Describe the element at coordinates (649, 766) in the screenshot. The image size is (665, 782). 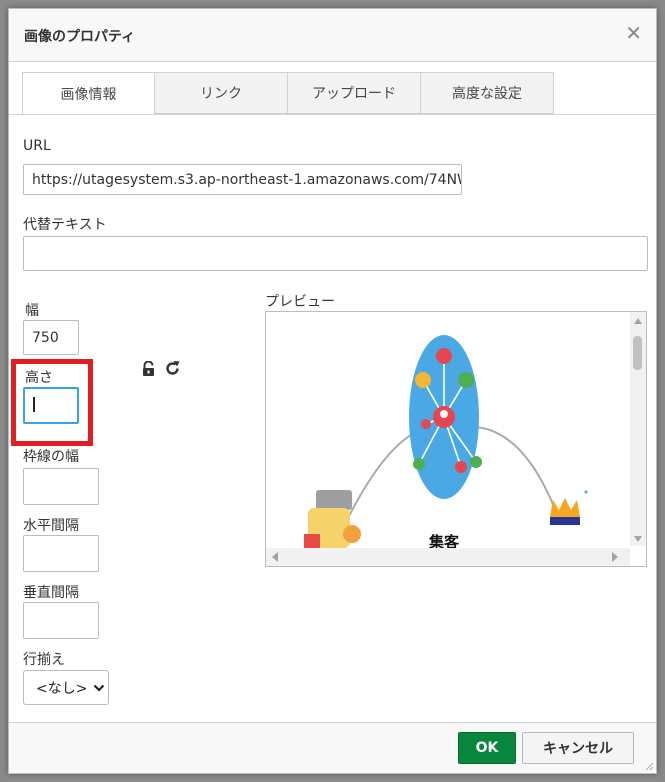
I see `resize-grip-icon` at that location.